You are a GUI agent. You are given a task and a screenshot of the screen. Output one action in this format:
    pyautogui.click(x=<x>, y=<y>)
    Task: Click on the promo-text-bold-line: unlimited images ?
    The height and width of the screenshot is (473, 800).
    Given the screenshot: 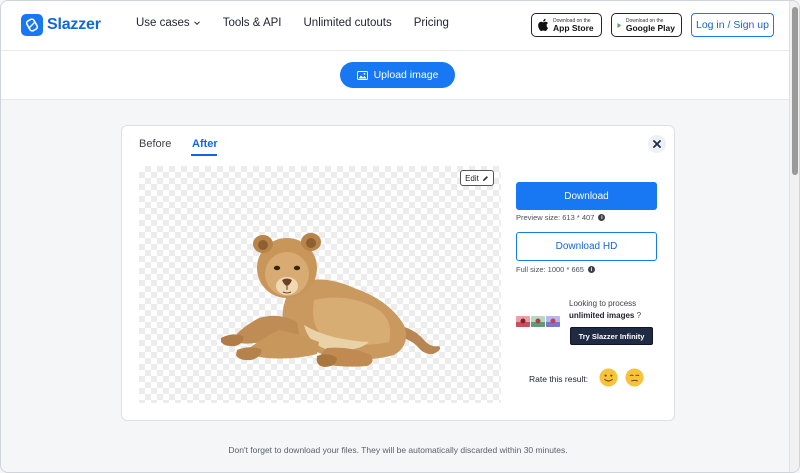 What is the action you would take?
    pyautogui.click(x=605, y=315)
    